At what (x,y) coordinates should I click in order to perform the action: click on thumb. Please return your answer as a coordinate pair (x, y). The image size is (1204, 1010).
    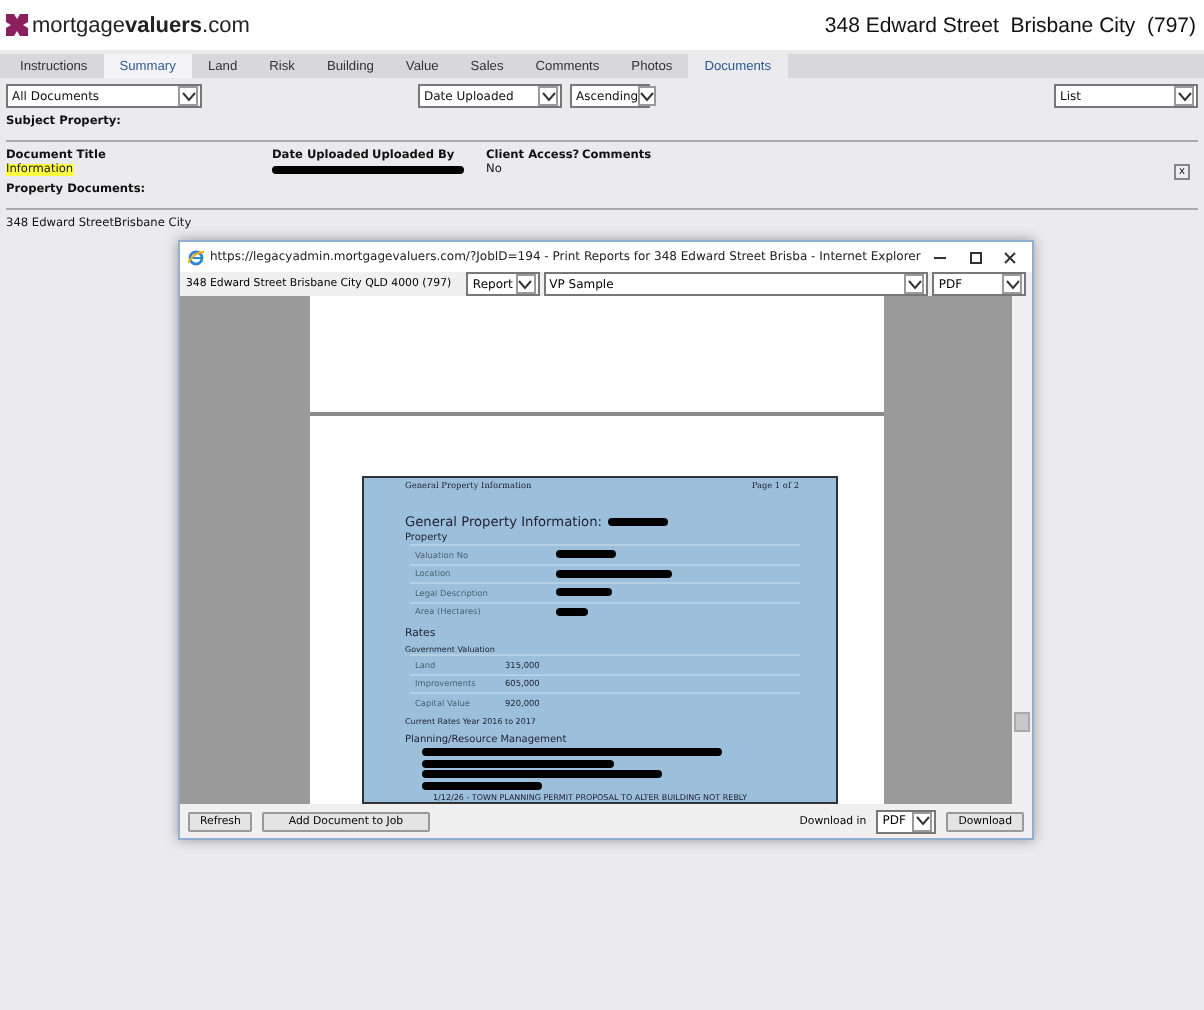
    Looking at the image, I should click on (1022, 722).